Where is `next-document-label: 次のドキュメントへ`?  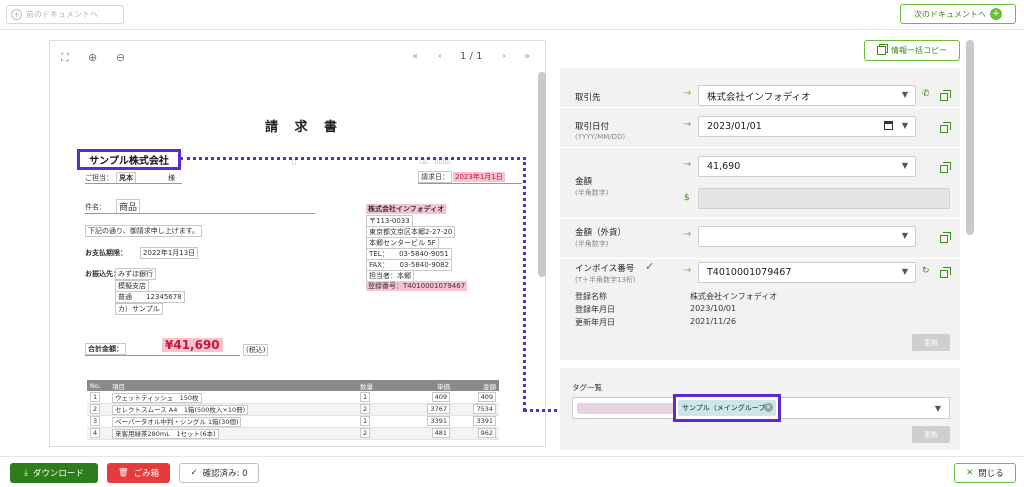
next-document-label: 次のドキュメントへ is located at coordinates (950, 14).